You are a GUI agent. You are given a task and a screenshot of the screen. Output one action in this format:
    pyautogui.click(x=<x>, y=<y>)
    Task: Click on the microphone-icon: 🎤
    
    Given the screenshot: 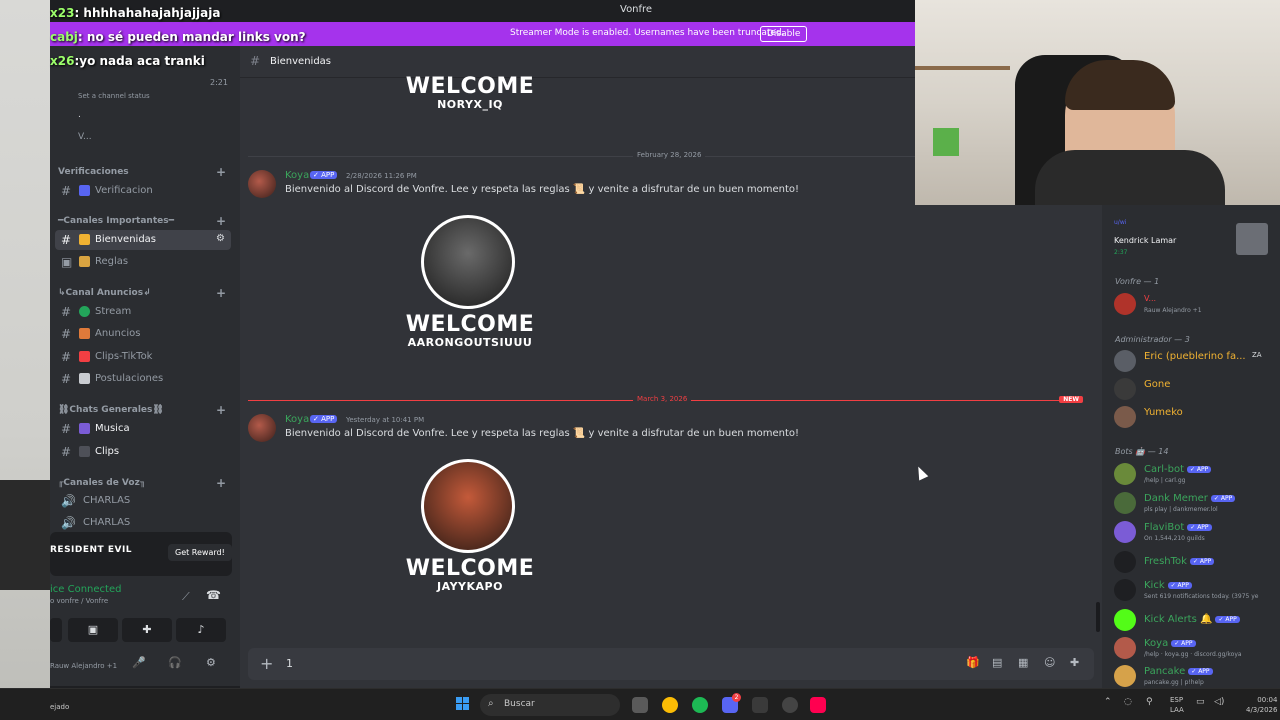 What is the action you would take?
    pyautogui.click(x=139, y=662)
    